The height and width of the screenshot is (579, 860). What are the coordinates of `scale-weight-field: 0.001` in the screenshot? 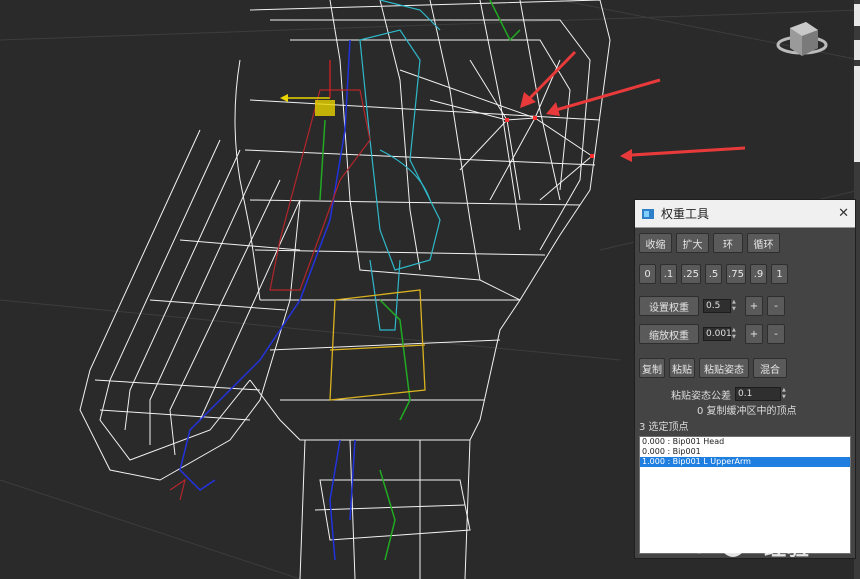 It's located at (717, 334).